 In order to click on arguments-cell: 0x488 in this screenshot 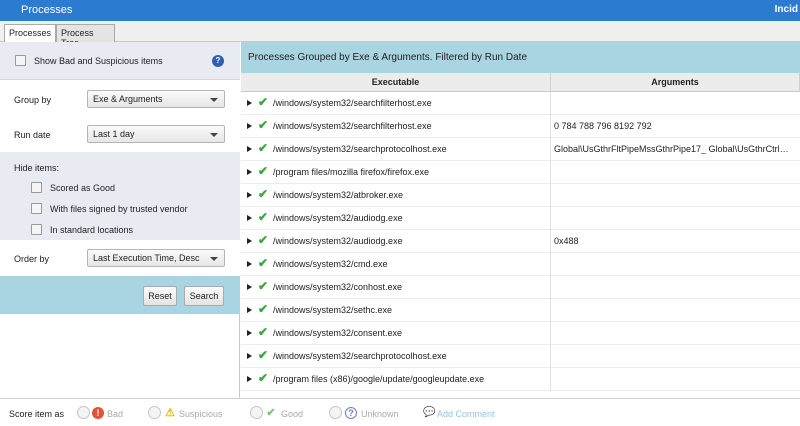, I will do `click(566, 241)`.